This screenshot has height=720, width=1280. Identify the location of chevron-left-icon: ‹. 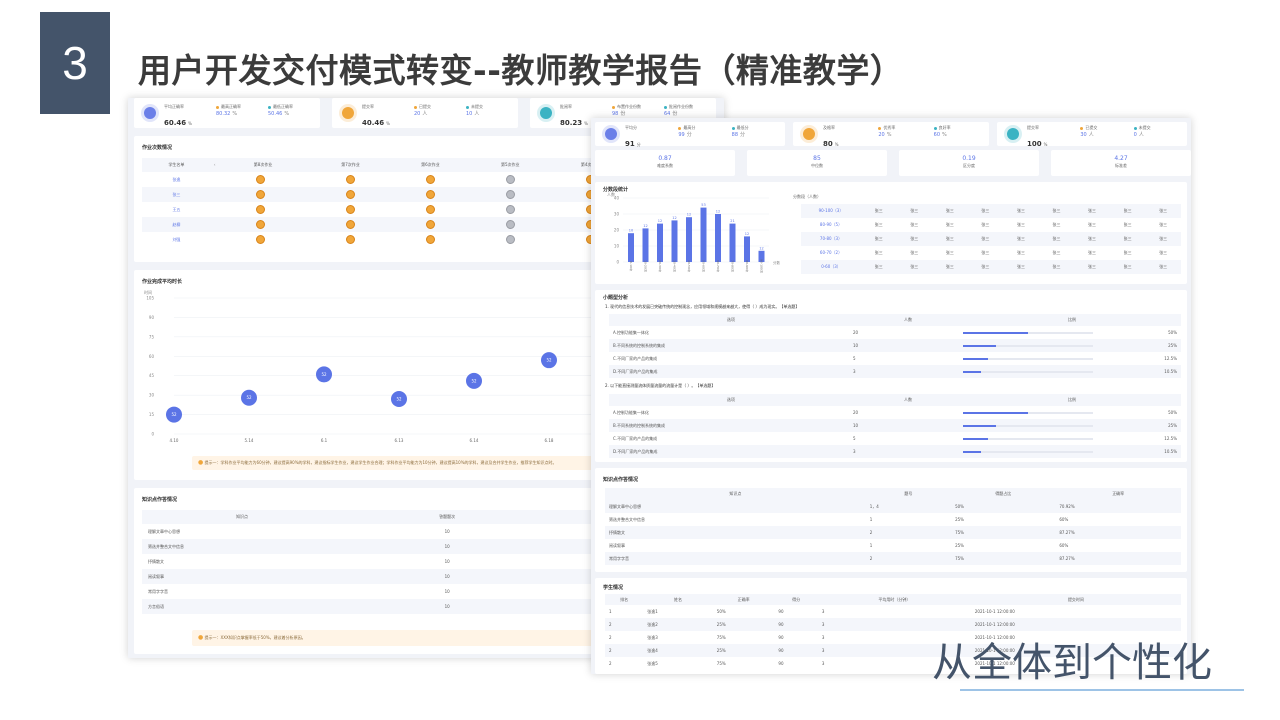
(215, 164).